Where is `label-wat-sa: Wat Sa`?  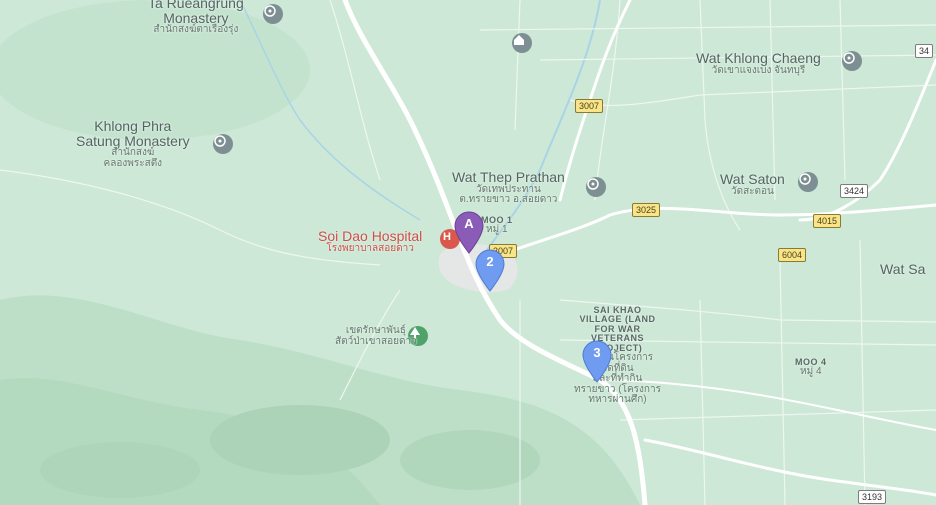 label-wat-sa: Wat Sa is located at coordinates (902, 269).